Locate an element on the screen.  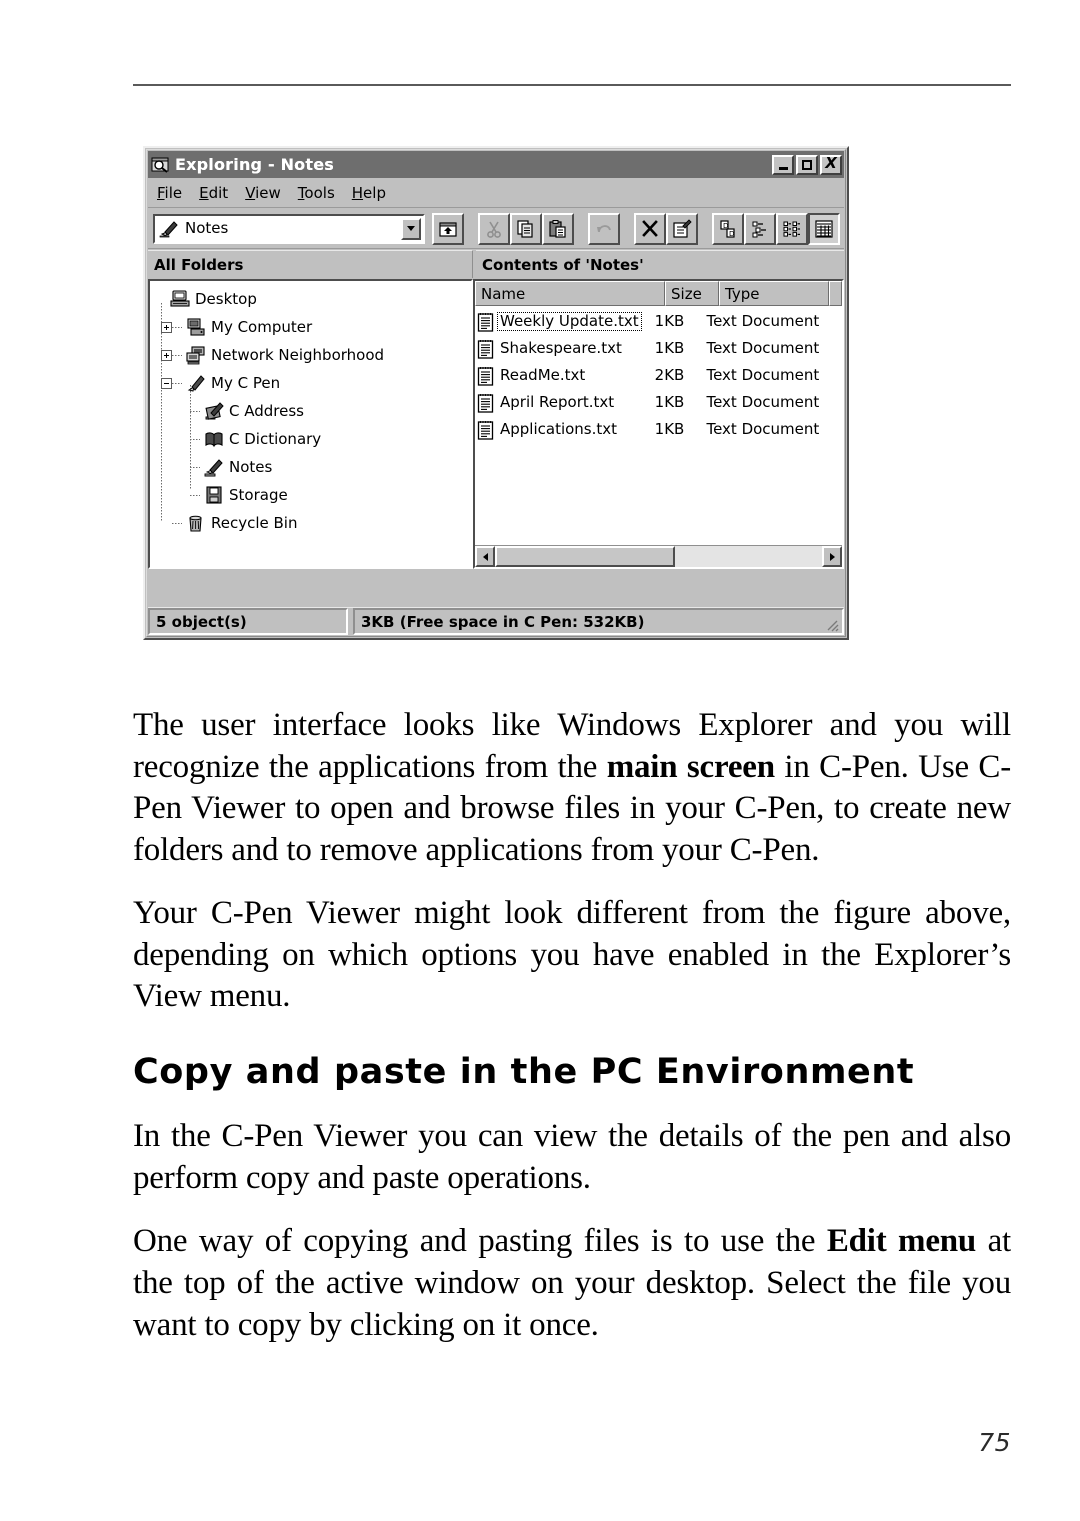
file-name-cell: Applications.txt is located at coordinates (562, 430).